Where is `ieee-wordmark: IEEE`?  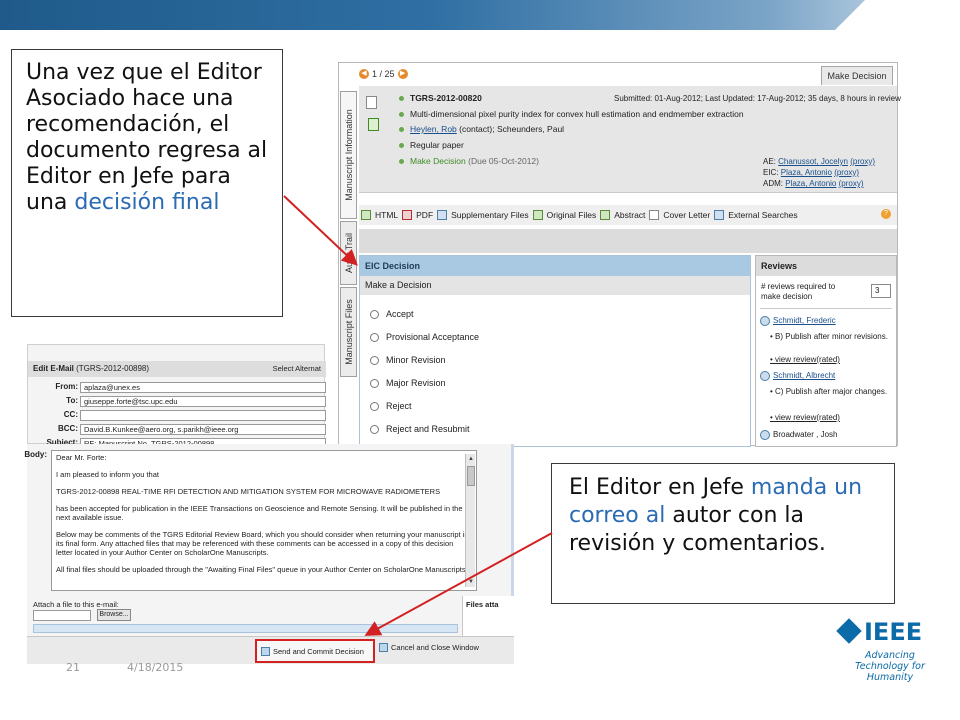 ieee-wordmark: IEEE is located at coordinates (893, 632).